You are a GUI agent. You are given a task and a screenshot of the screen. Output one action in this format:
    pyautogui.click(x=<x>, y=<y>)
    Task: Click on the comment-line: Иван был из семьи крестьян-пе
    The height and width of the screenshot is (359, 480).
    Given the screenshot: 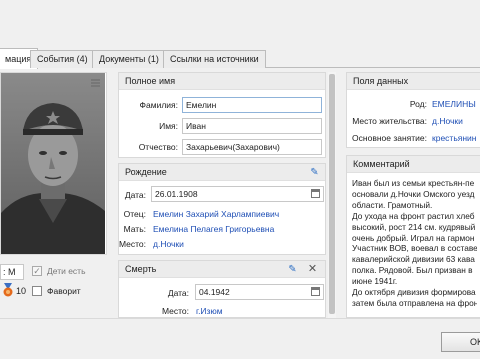 What is the action you would take?
    pyautogui.click(x=413, y=183)
    